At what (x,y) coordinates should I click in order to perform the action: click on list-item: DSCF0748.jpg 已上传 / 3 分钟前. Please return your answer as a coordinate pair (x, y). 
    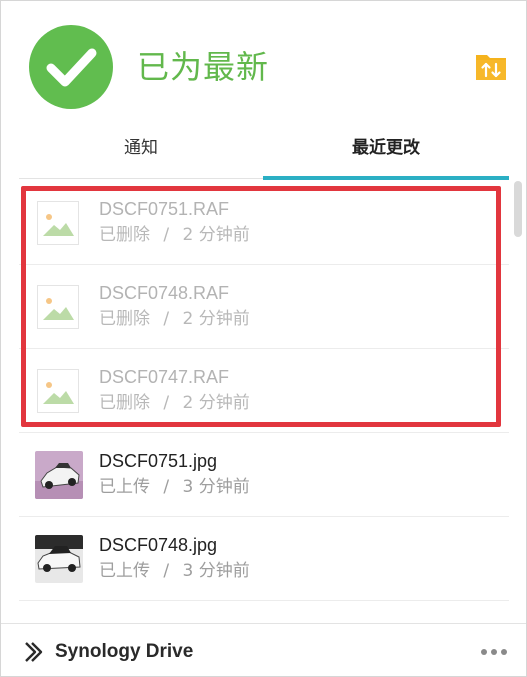
    Looking at the image, I should click on (264, 559).